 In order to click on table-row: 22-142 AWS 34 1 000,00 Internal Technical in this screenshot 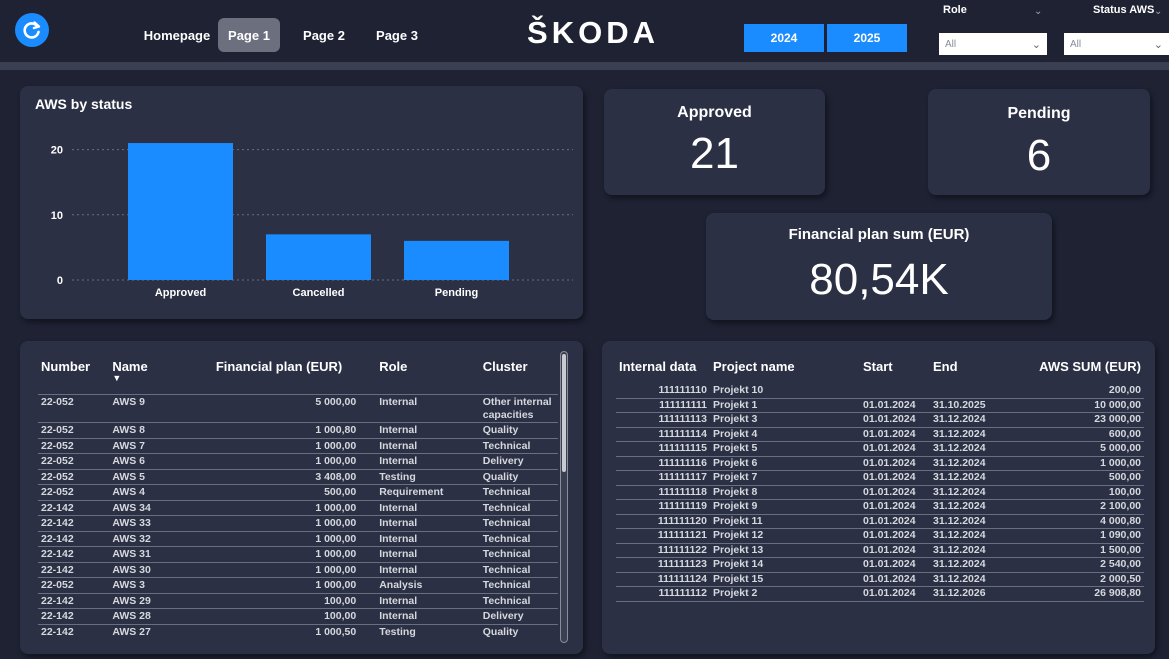, I will do `click(298, 507)`.